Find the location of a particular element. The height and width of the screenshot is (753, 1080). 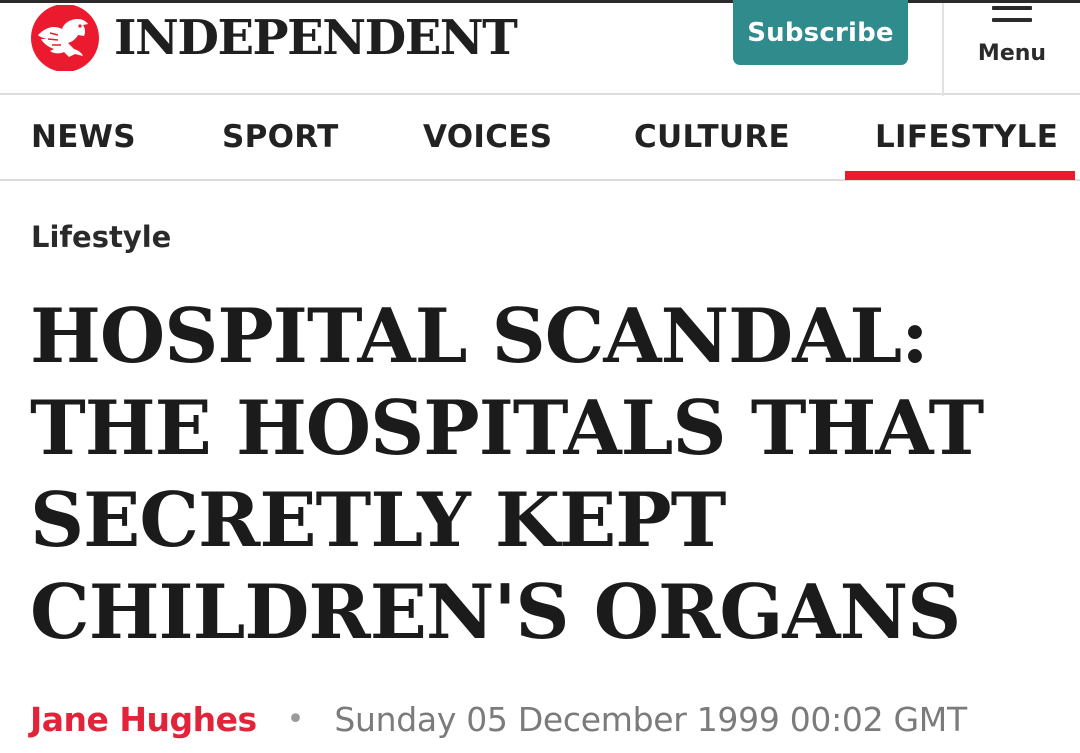

nav-active-indicator is located at coordinates (960, 175).